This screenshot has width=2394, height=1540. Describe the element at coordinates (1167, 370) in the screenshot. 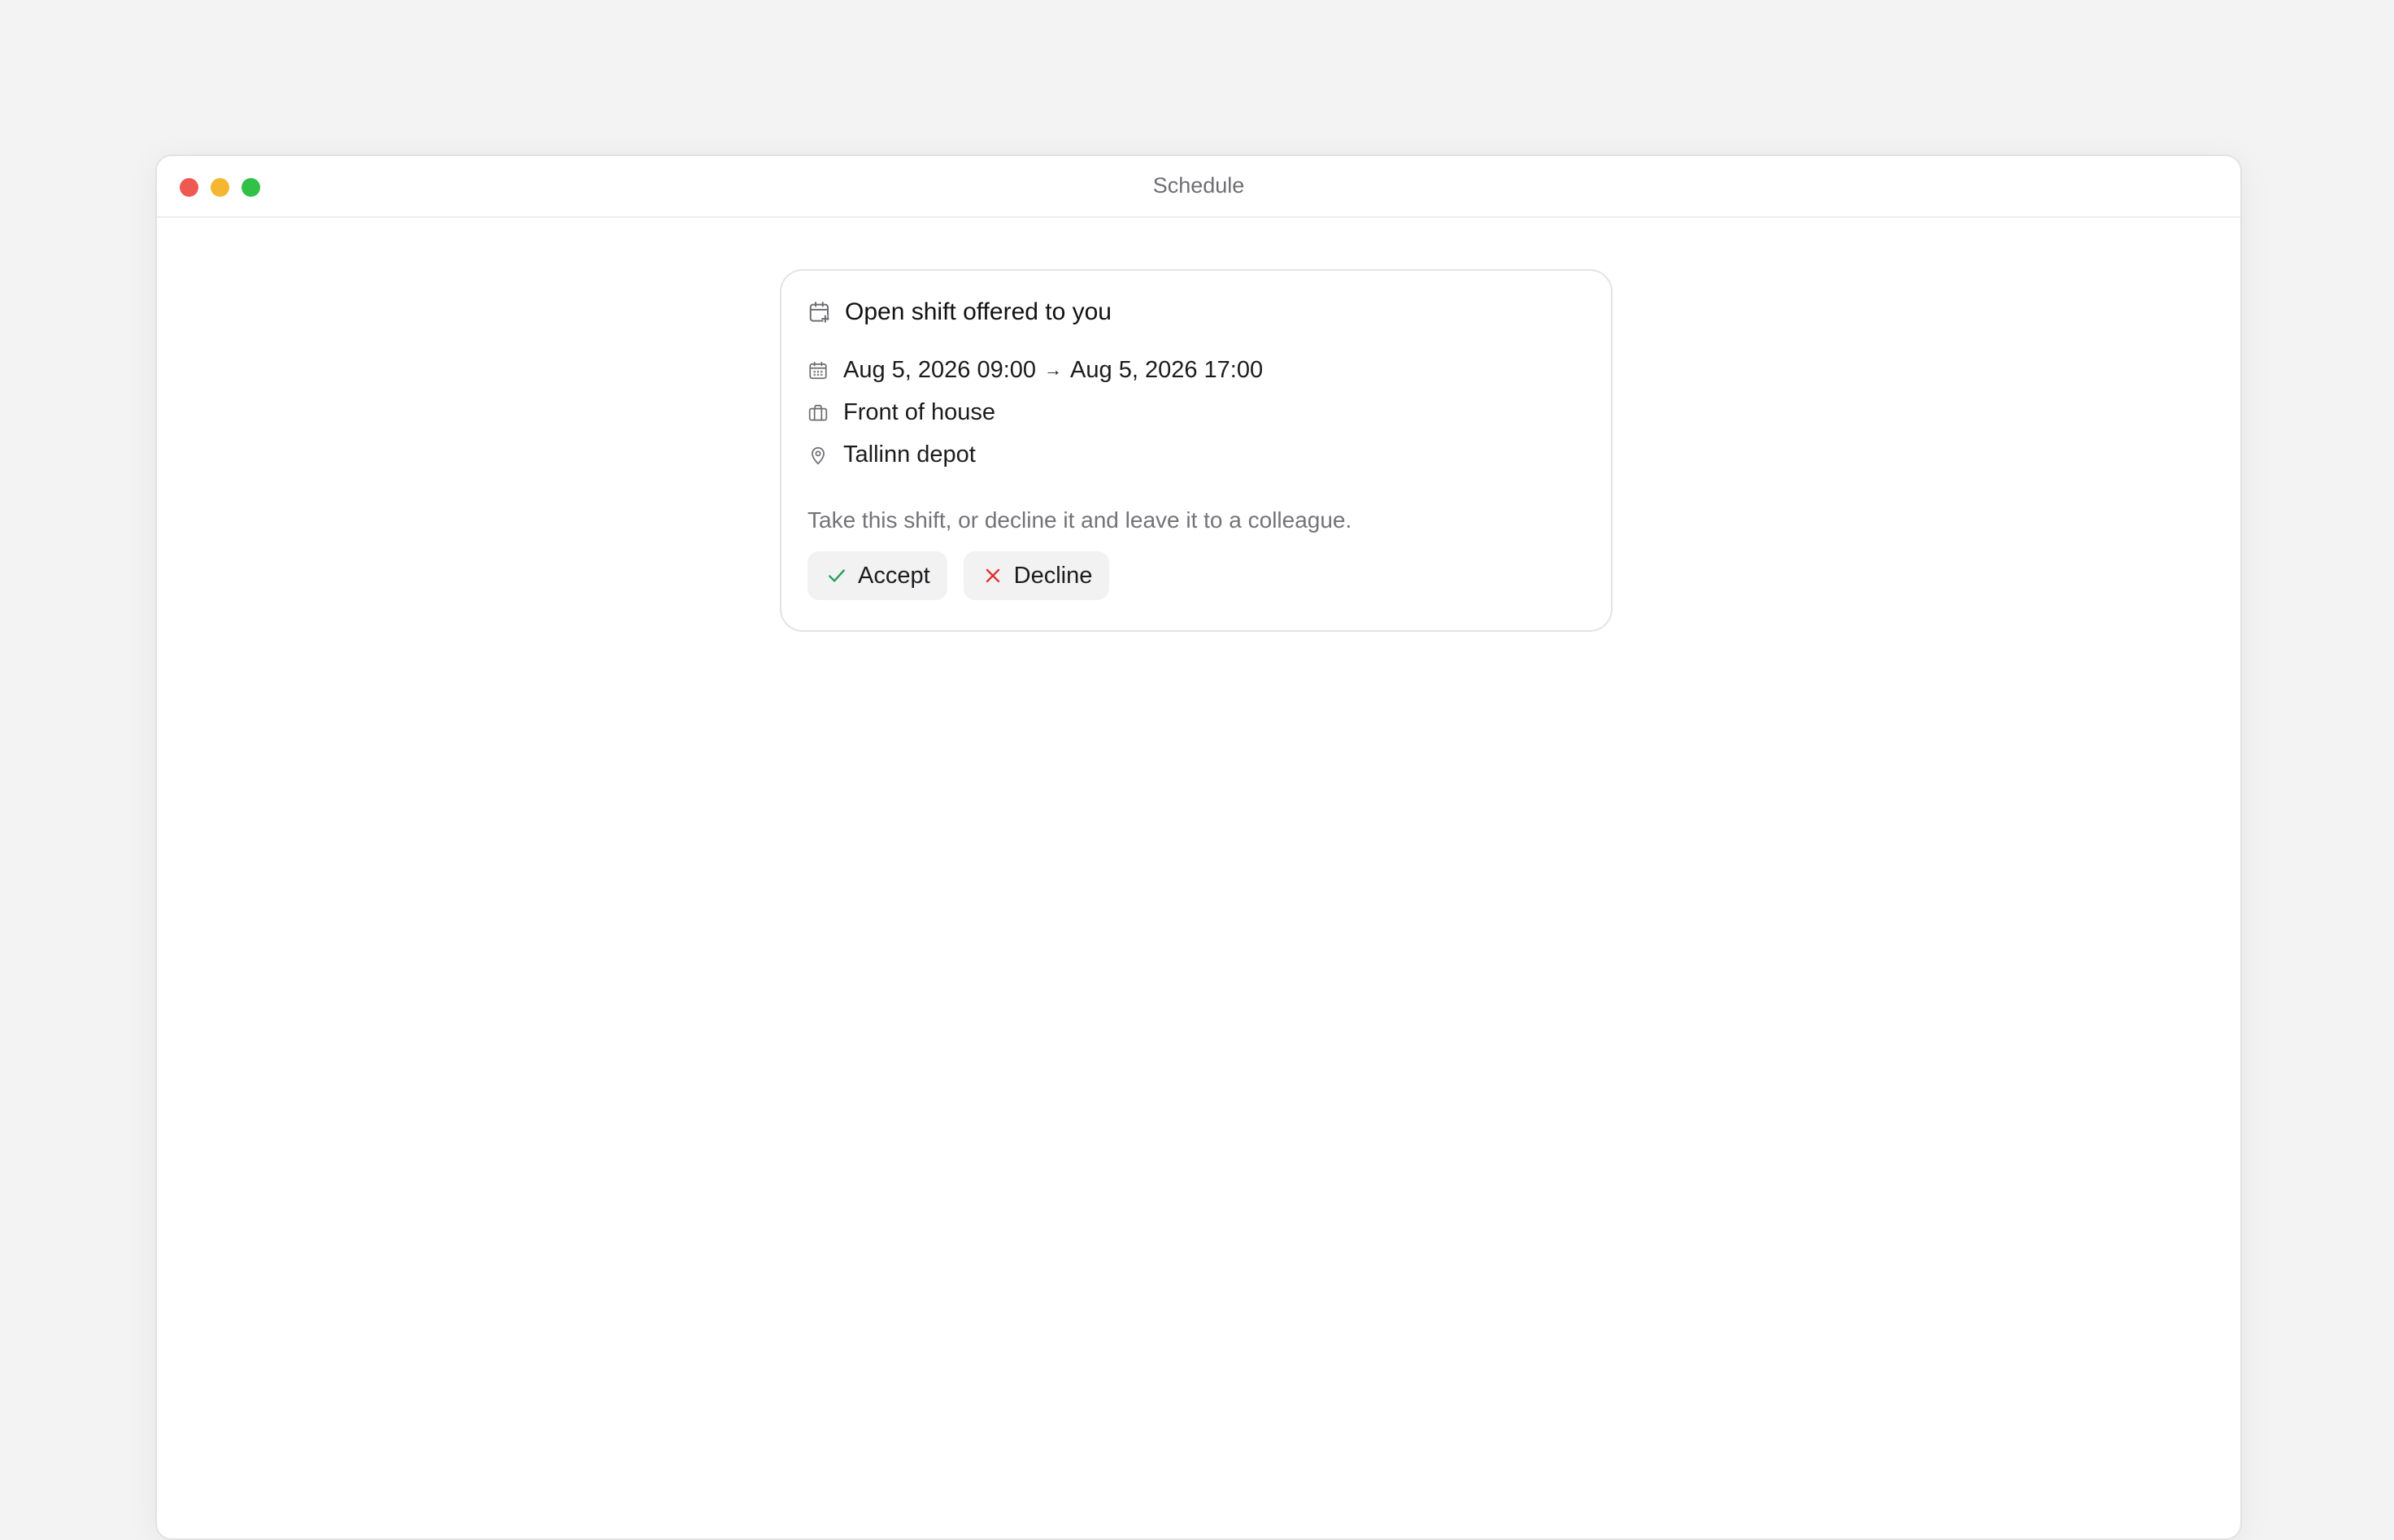

I see `shift-end: Aug 5, 2026 17:00` at that location.